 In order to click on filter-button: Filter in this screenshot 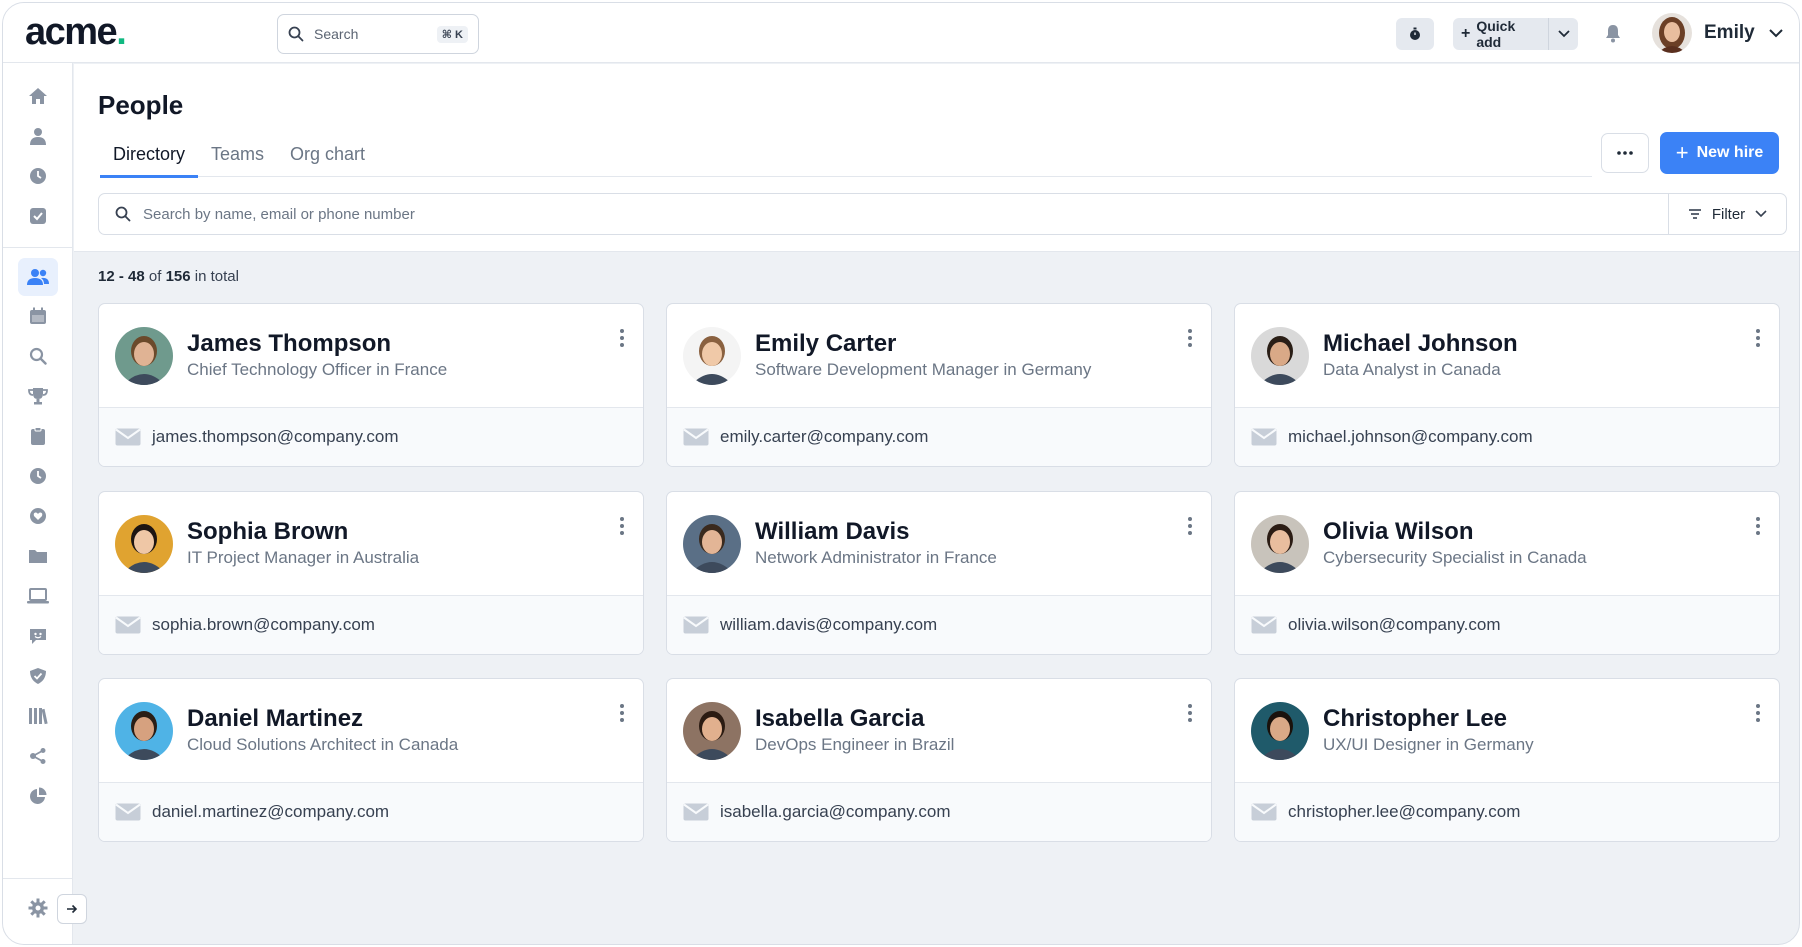, I will do `click(1727, 214)`.